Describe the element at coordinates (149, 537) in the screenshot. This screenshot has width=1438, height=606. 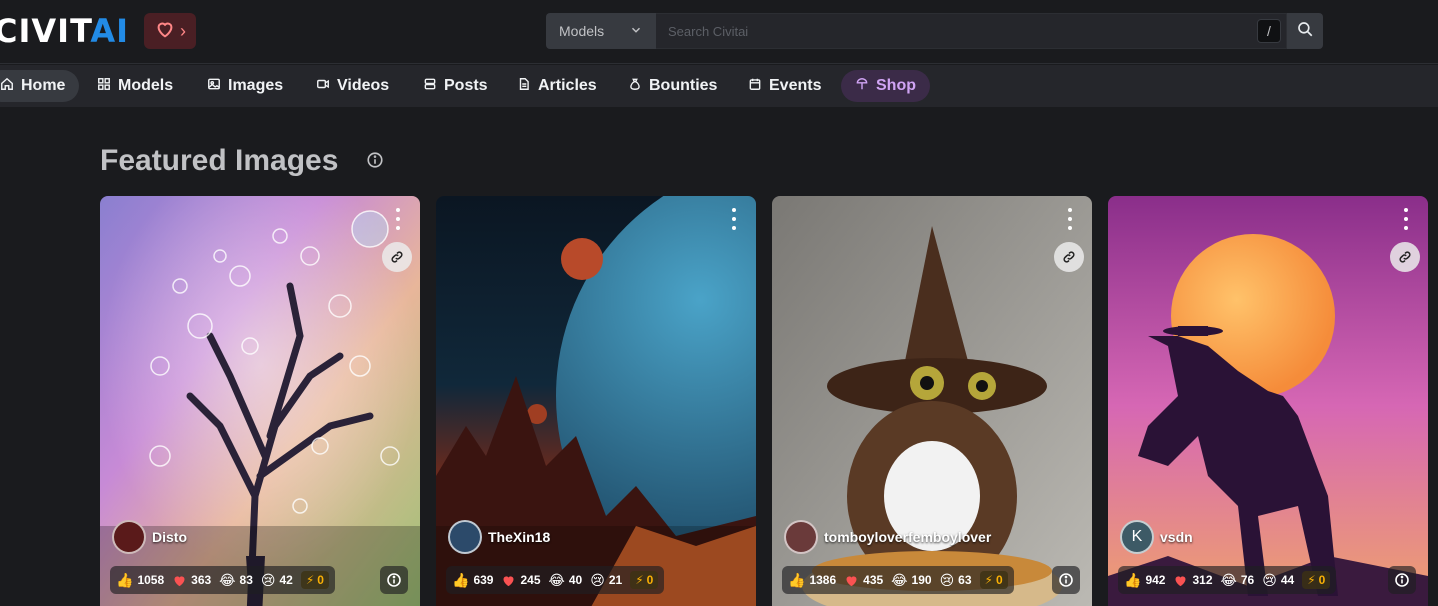
I see `card-user: Disto` at that location.